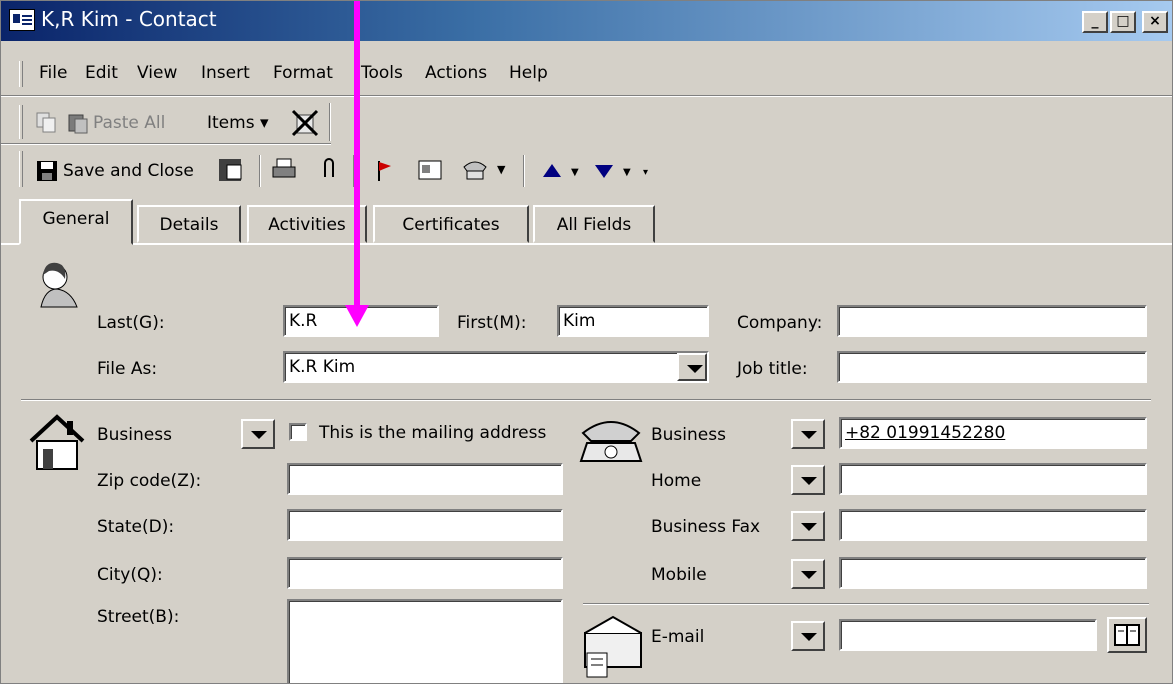  Describe the element at coordinates (993, 573) in the screenshot. I see `phone-mobile-input` at that location.